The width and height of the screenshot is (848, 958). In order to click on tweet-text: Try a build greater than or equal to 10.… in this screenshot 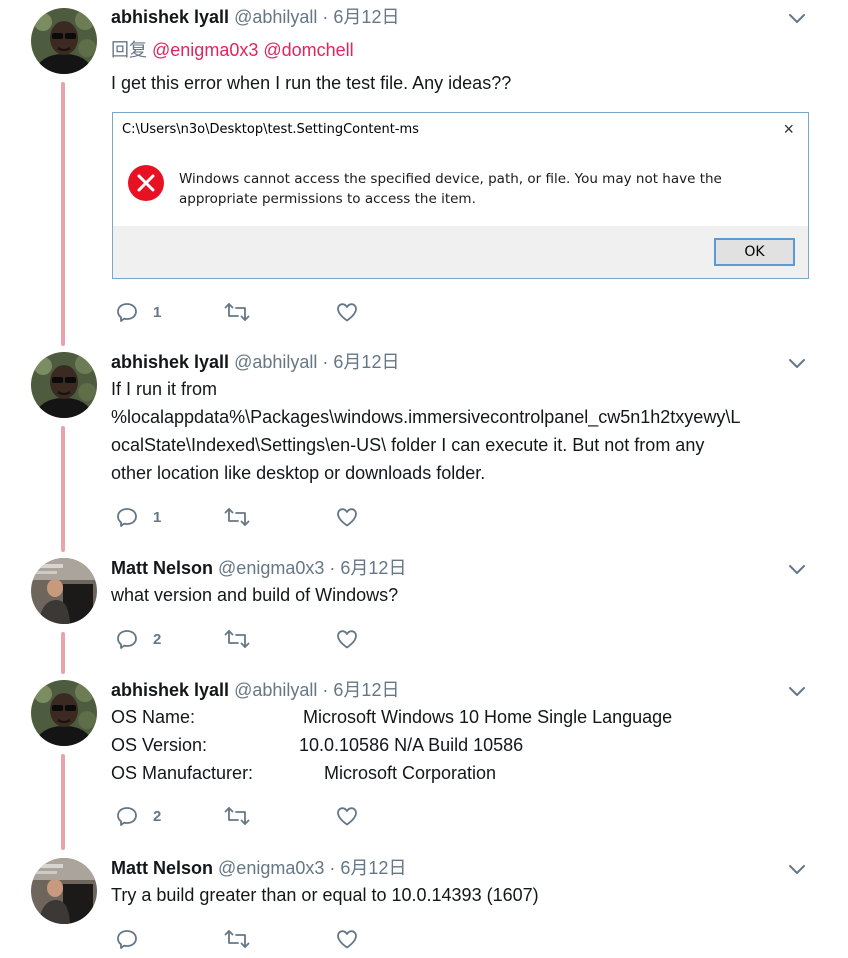, I will do `click(325, 895)`.